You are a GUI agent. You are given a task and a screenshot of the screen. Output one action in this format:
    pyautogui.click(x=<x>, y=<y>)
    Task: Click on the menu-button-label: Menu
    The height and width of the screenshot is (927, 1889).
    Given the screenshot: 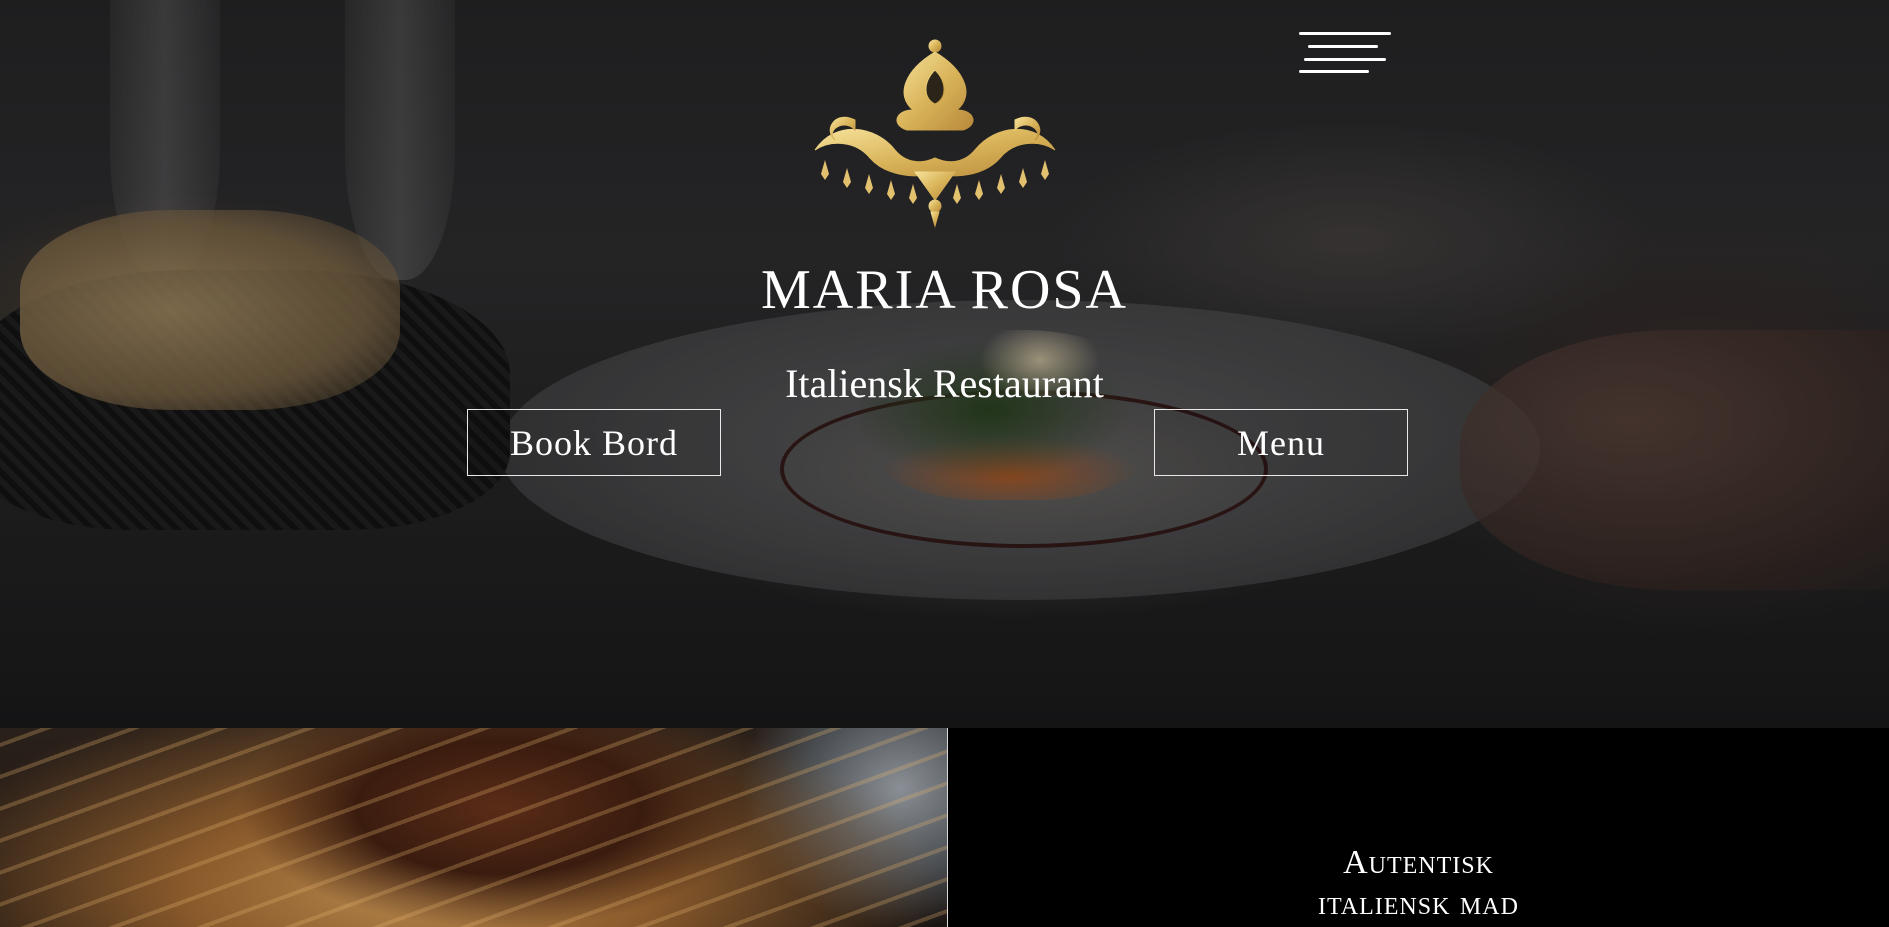 What is the action you would take?
    pyautogui.click(x=1281, y=442)
    